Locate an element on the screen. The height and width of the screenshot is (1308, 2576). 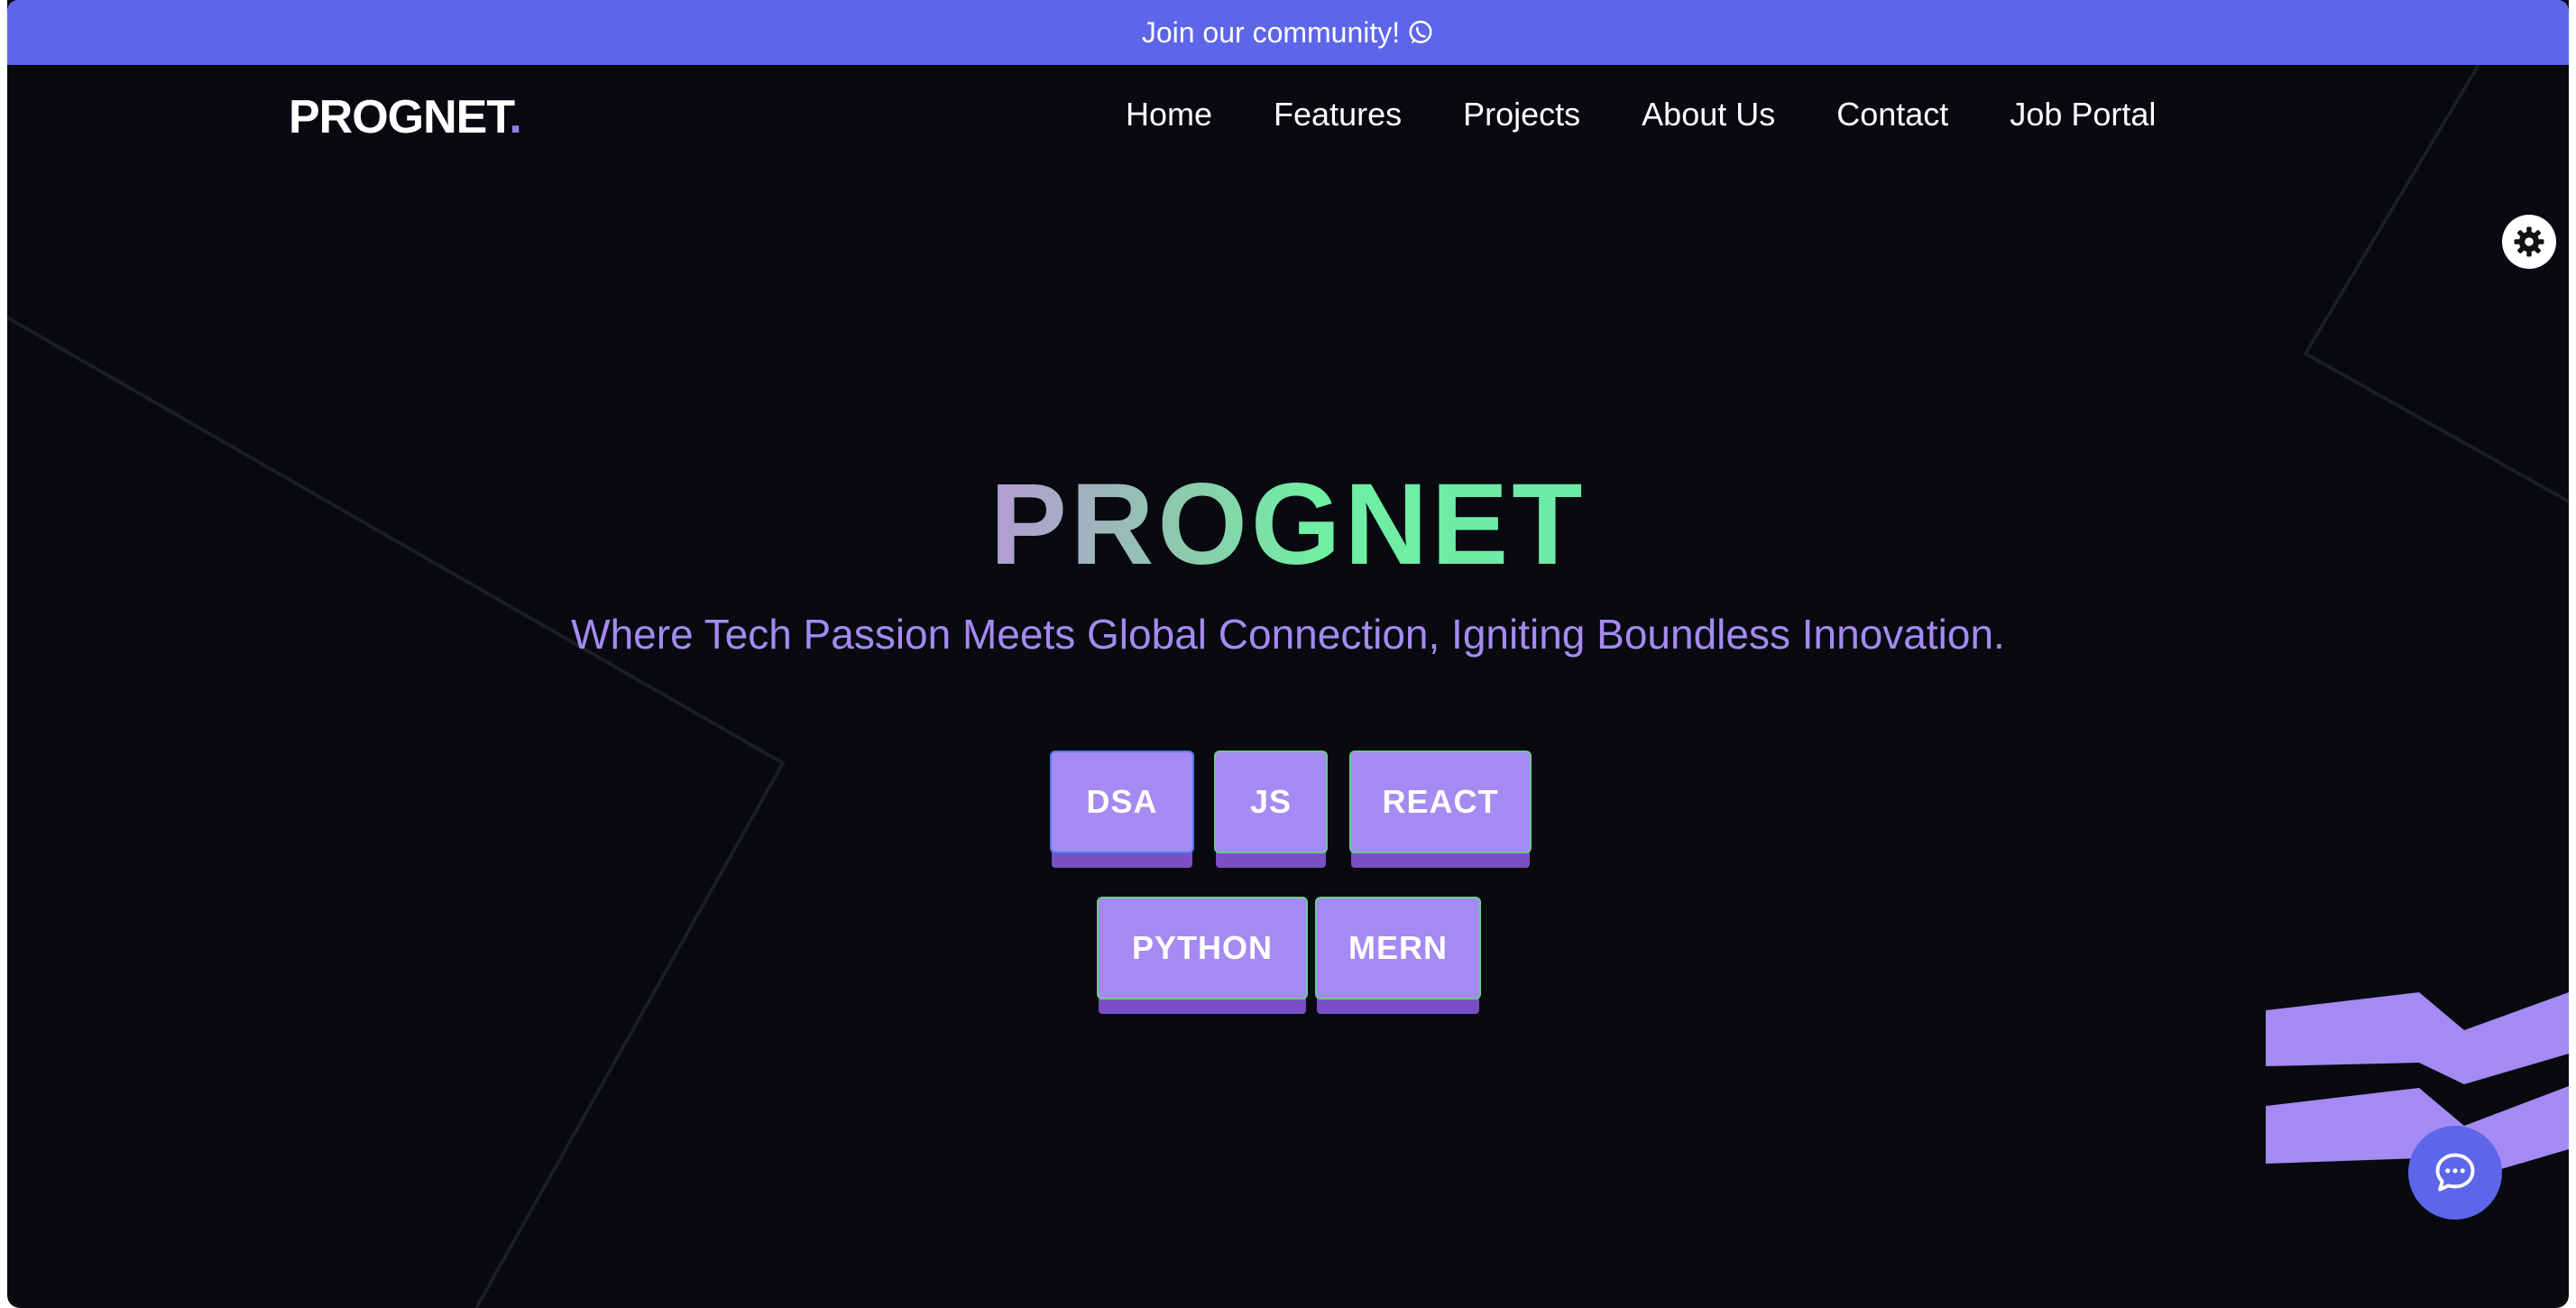
tag-js: JS is located at coordinates (1271, 802).